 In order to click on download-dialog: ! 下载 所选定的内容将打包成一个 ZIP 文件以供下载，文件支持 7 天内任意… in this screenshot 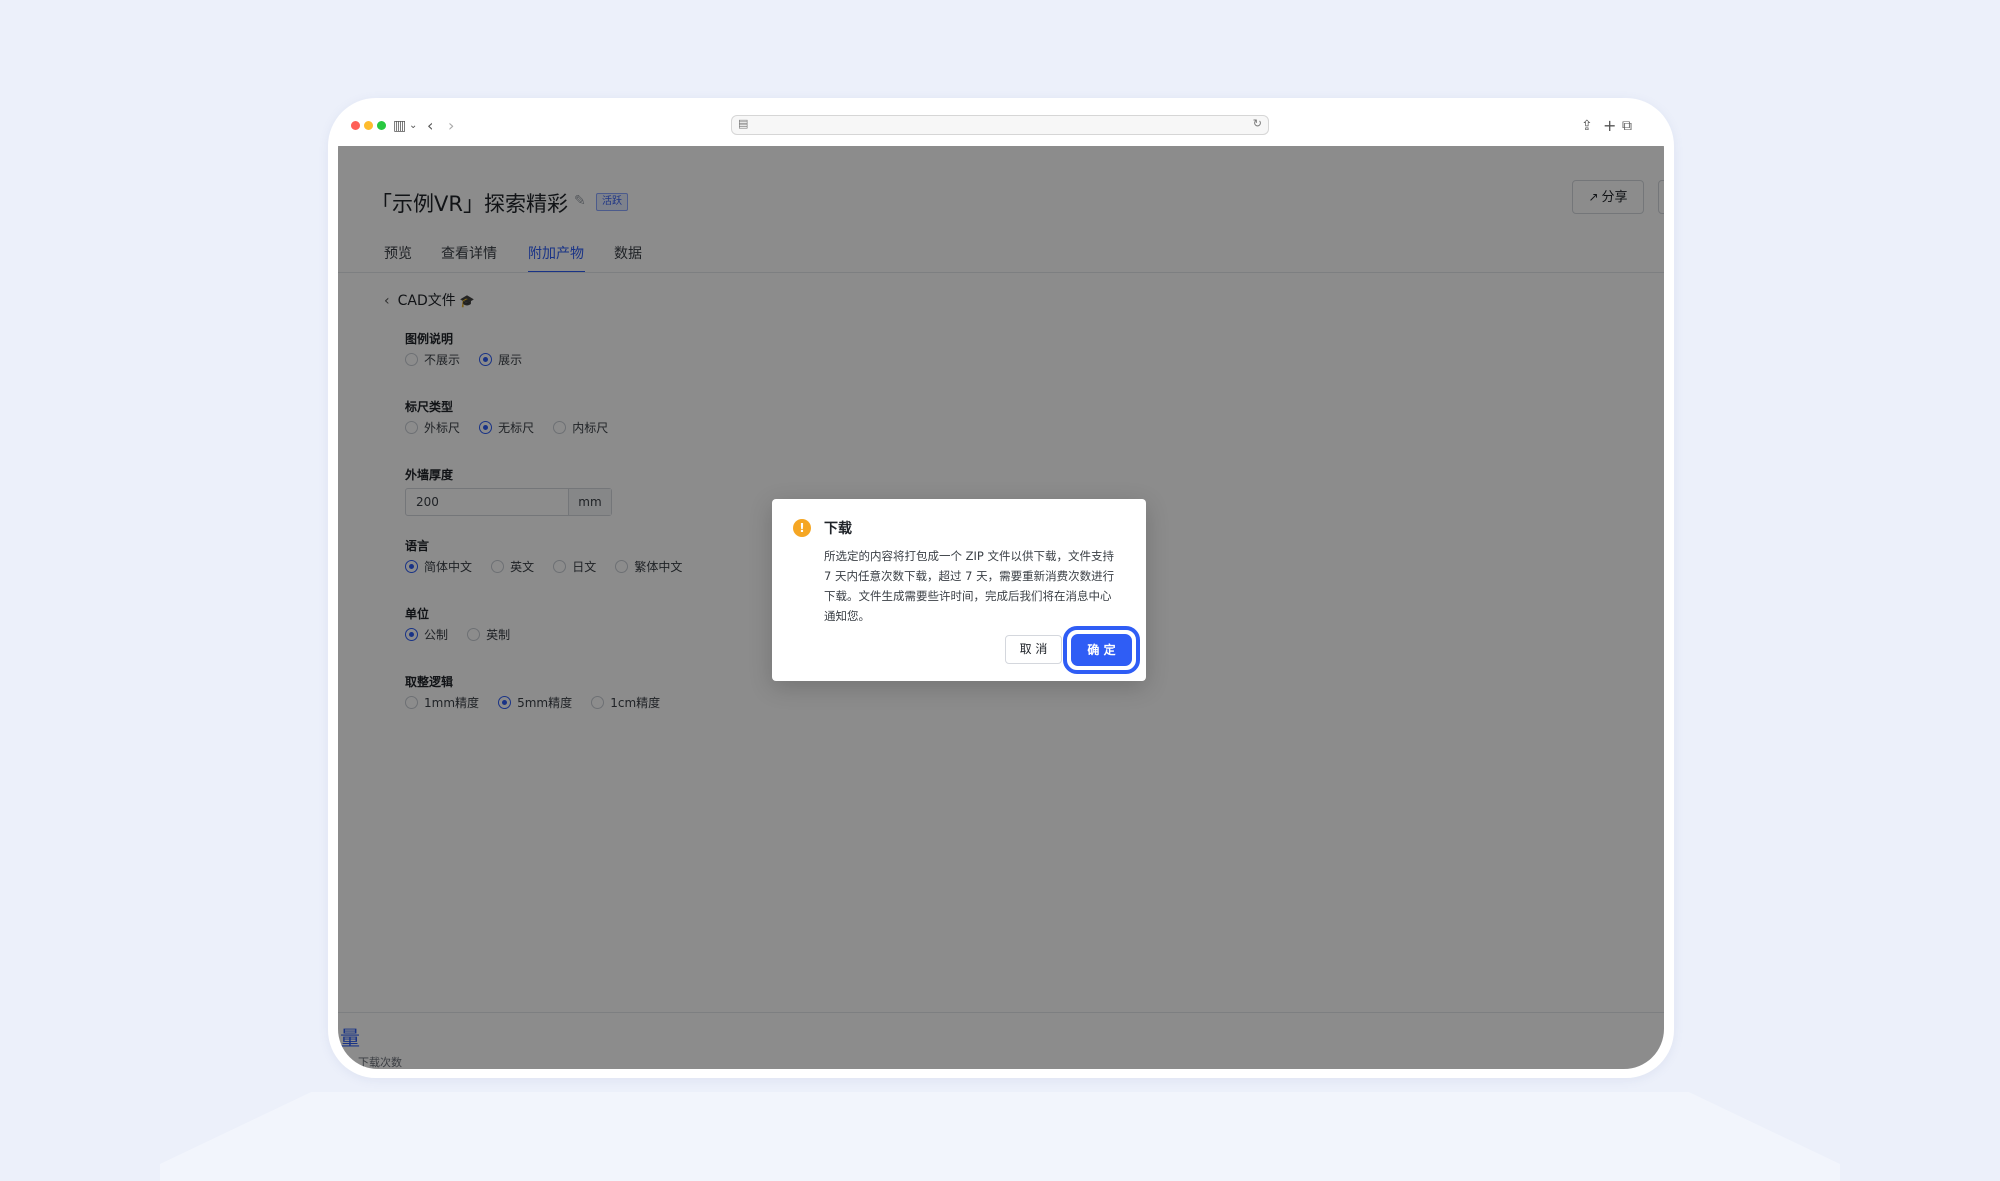, I will do `click(959, 590)`.